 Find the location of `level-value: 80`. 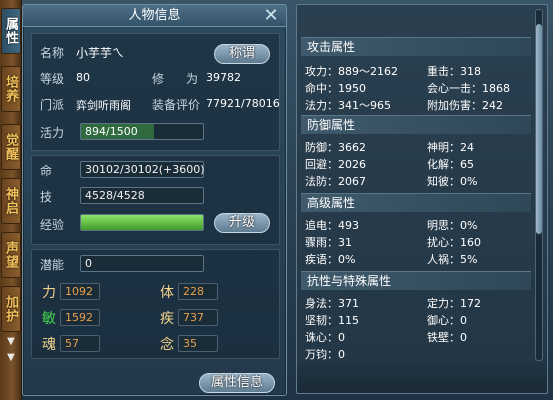

level-value: 80 is located at coordinates (83, 77).